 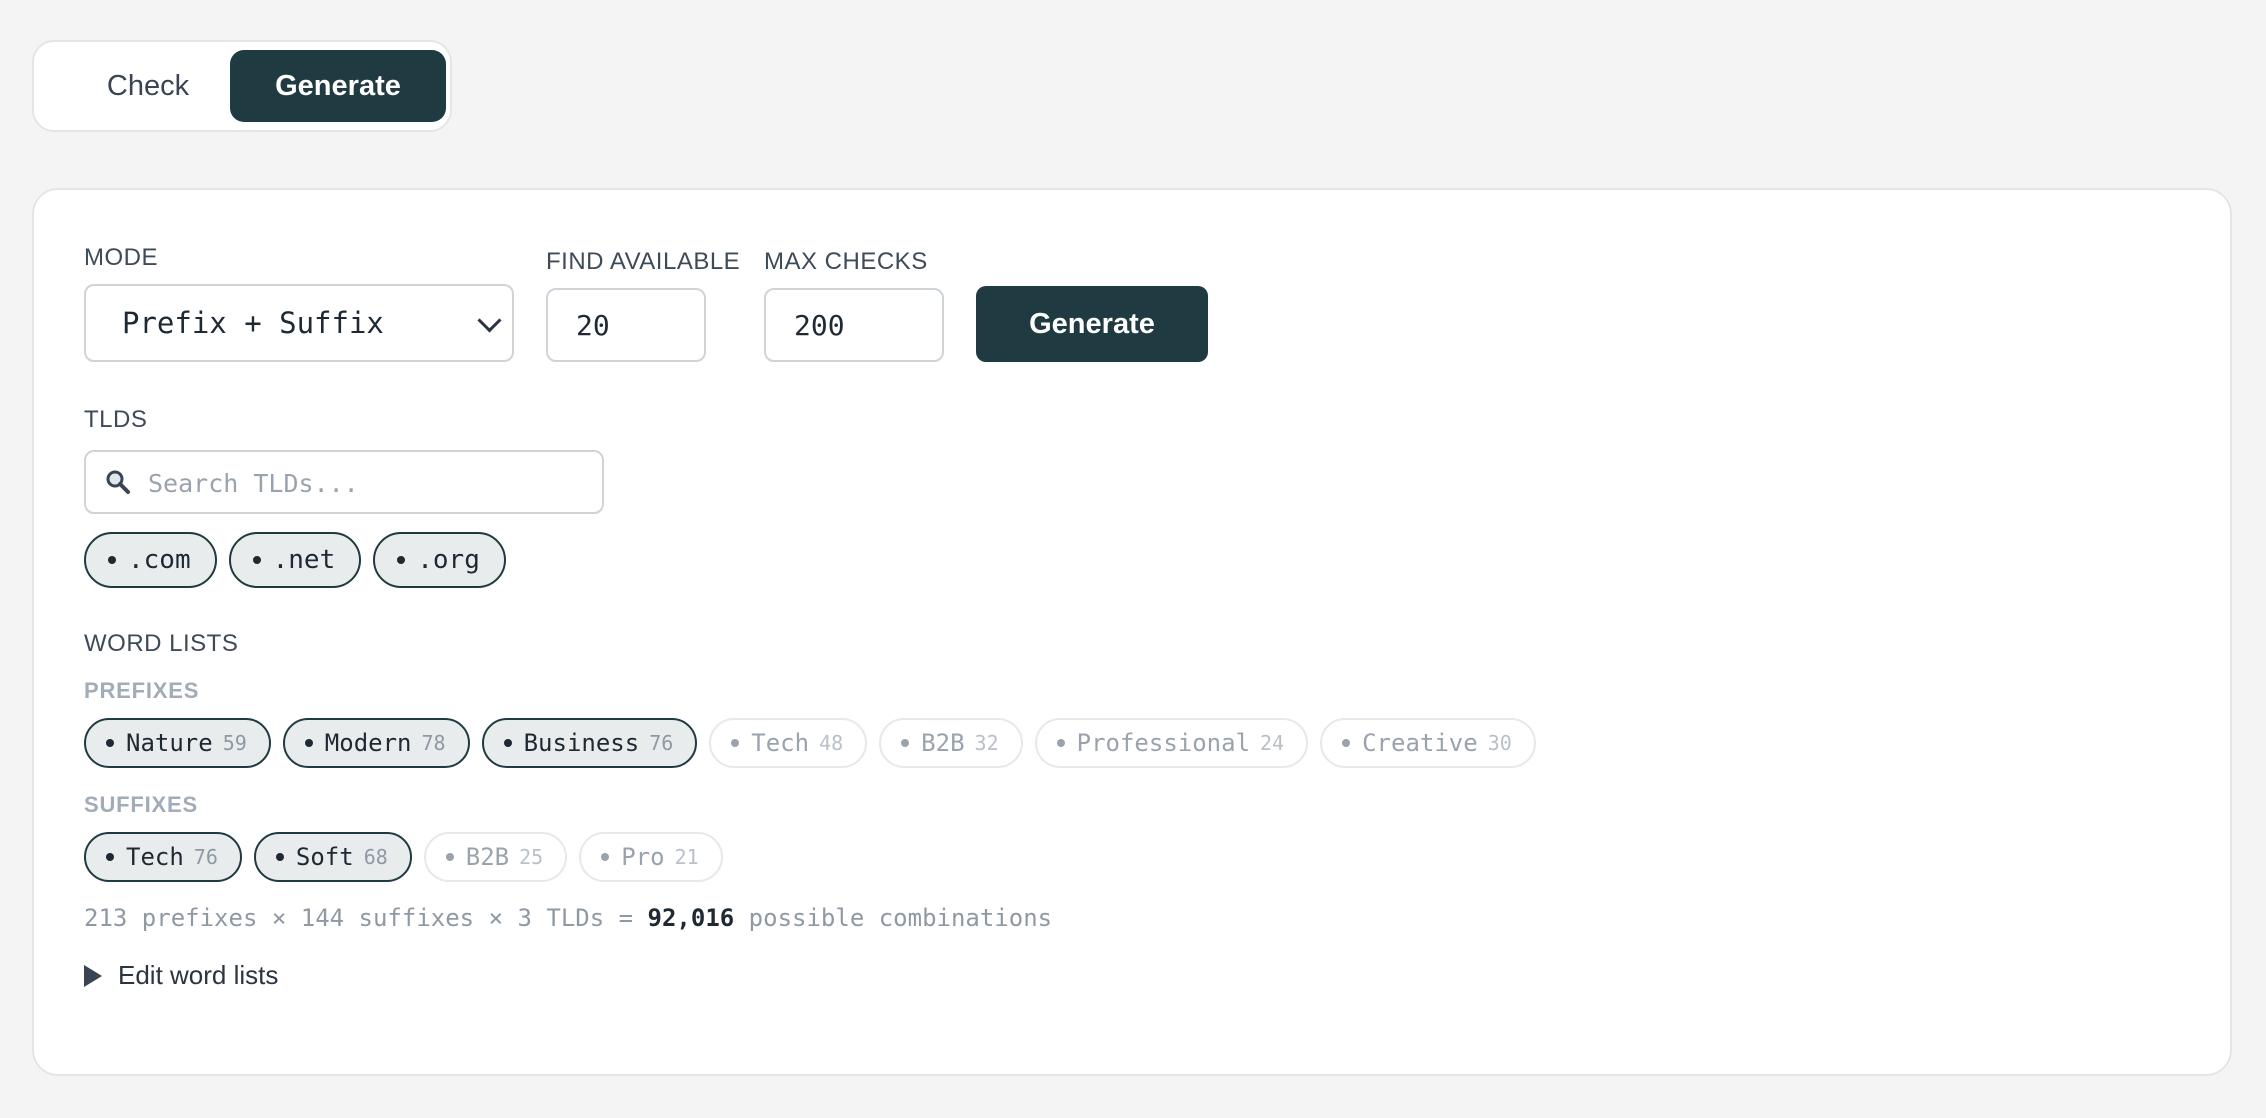 I want to click on chip-name: Pro, so click(x=643, y=857).